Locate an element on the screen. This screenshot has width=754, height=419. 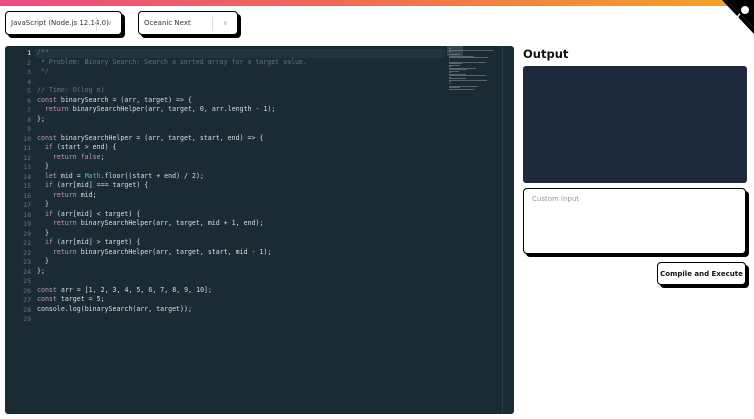
line-number: 5 is located at coordinates (29, 91).